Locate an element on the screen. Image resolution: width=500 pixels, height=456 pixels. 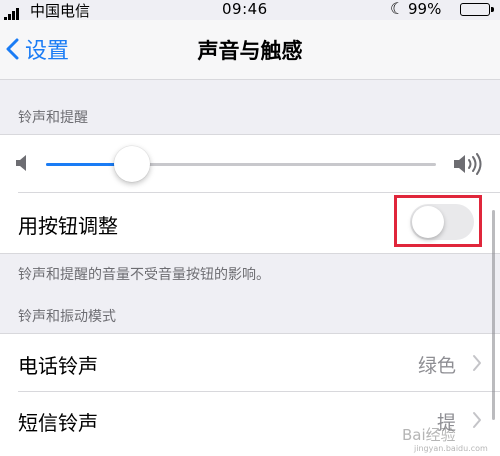
section-header-patterns: 铃声和振动模式 is located at coordinates (67, 317).